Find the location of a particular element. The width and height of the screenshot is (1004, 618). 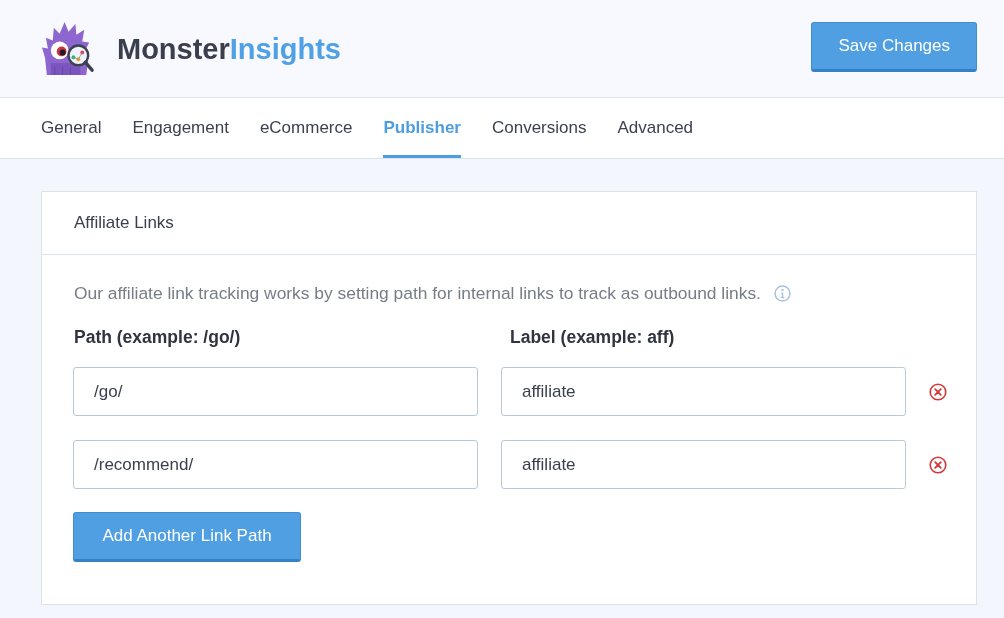

path-input: /recommend/ is located at coordinates (275, 464).